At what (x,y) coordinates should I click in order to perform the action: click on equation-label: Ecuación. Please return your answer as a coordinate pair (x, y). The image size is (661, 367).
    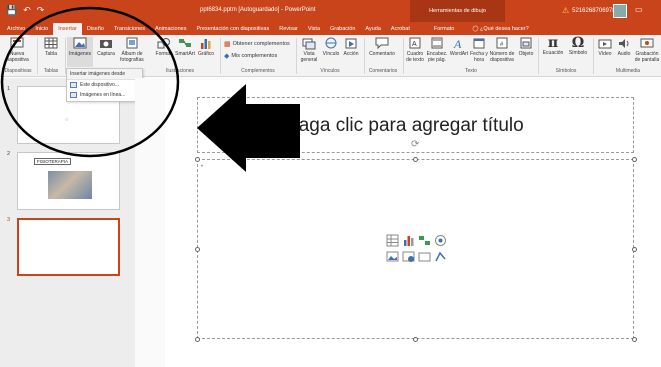
    Looking at the image, I should click on (553, 53).